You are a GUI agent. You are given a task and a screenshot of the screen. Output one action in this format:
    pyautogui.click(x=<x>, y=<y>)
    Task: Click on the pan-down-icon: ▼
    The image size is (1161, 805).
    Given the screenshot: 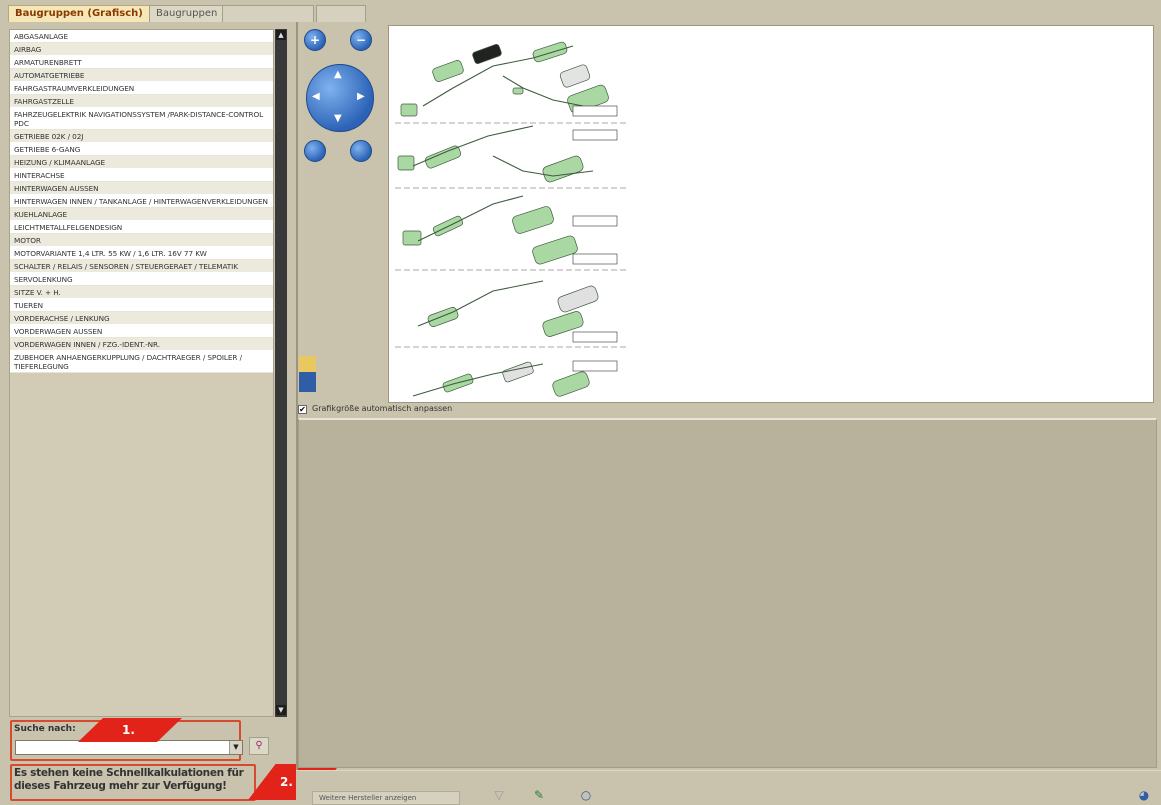 What is the action you would take?
    pyautogui.click(x=338, y=118)
    